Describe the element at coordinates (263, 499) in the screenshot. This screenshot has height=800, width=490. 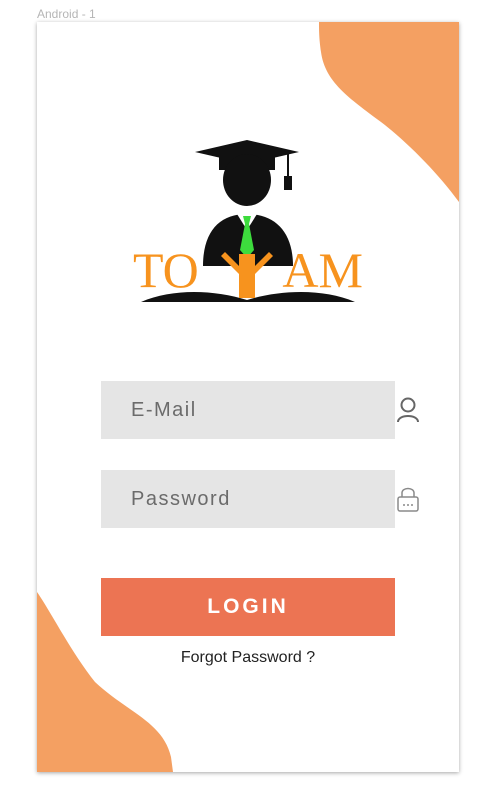
I see `password-input` at that location.